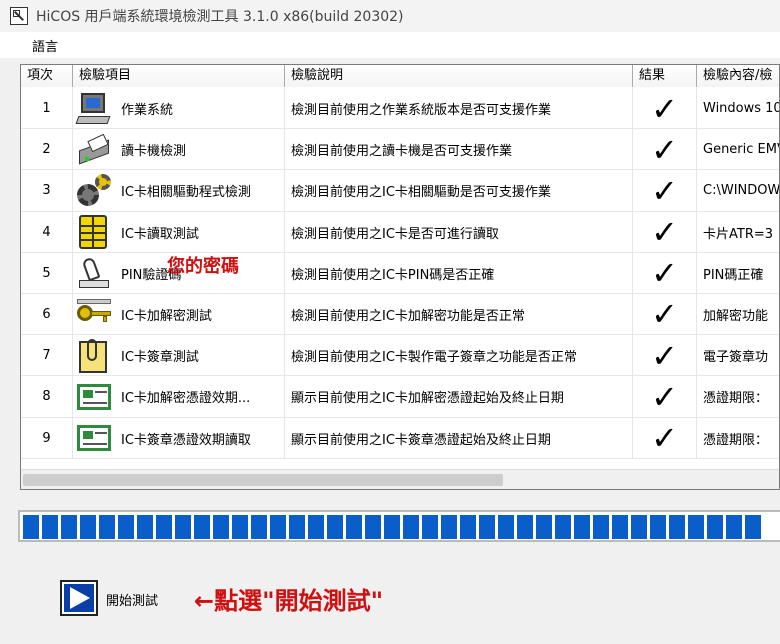 Image resolution: width=780 pixels, height=644 pixels. I want to click on header-content: 檢驗內容/檢, so click(738, 76).